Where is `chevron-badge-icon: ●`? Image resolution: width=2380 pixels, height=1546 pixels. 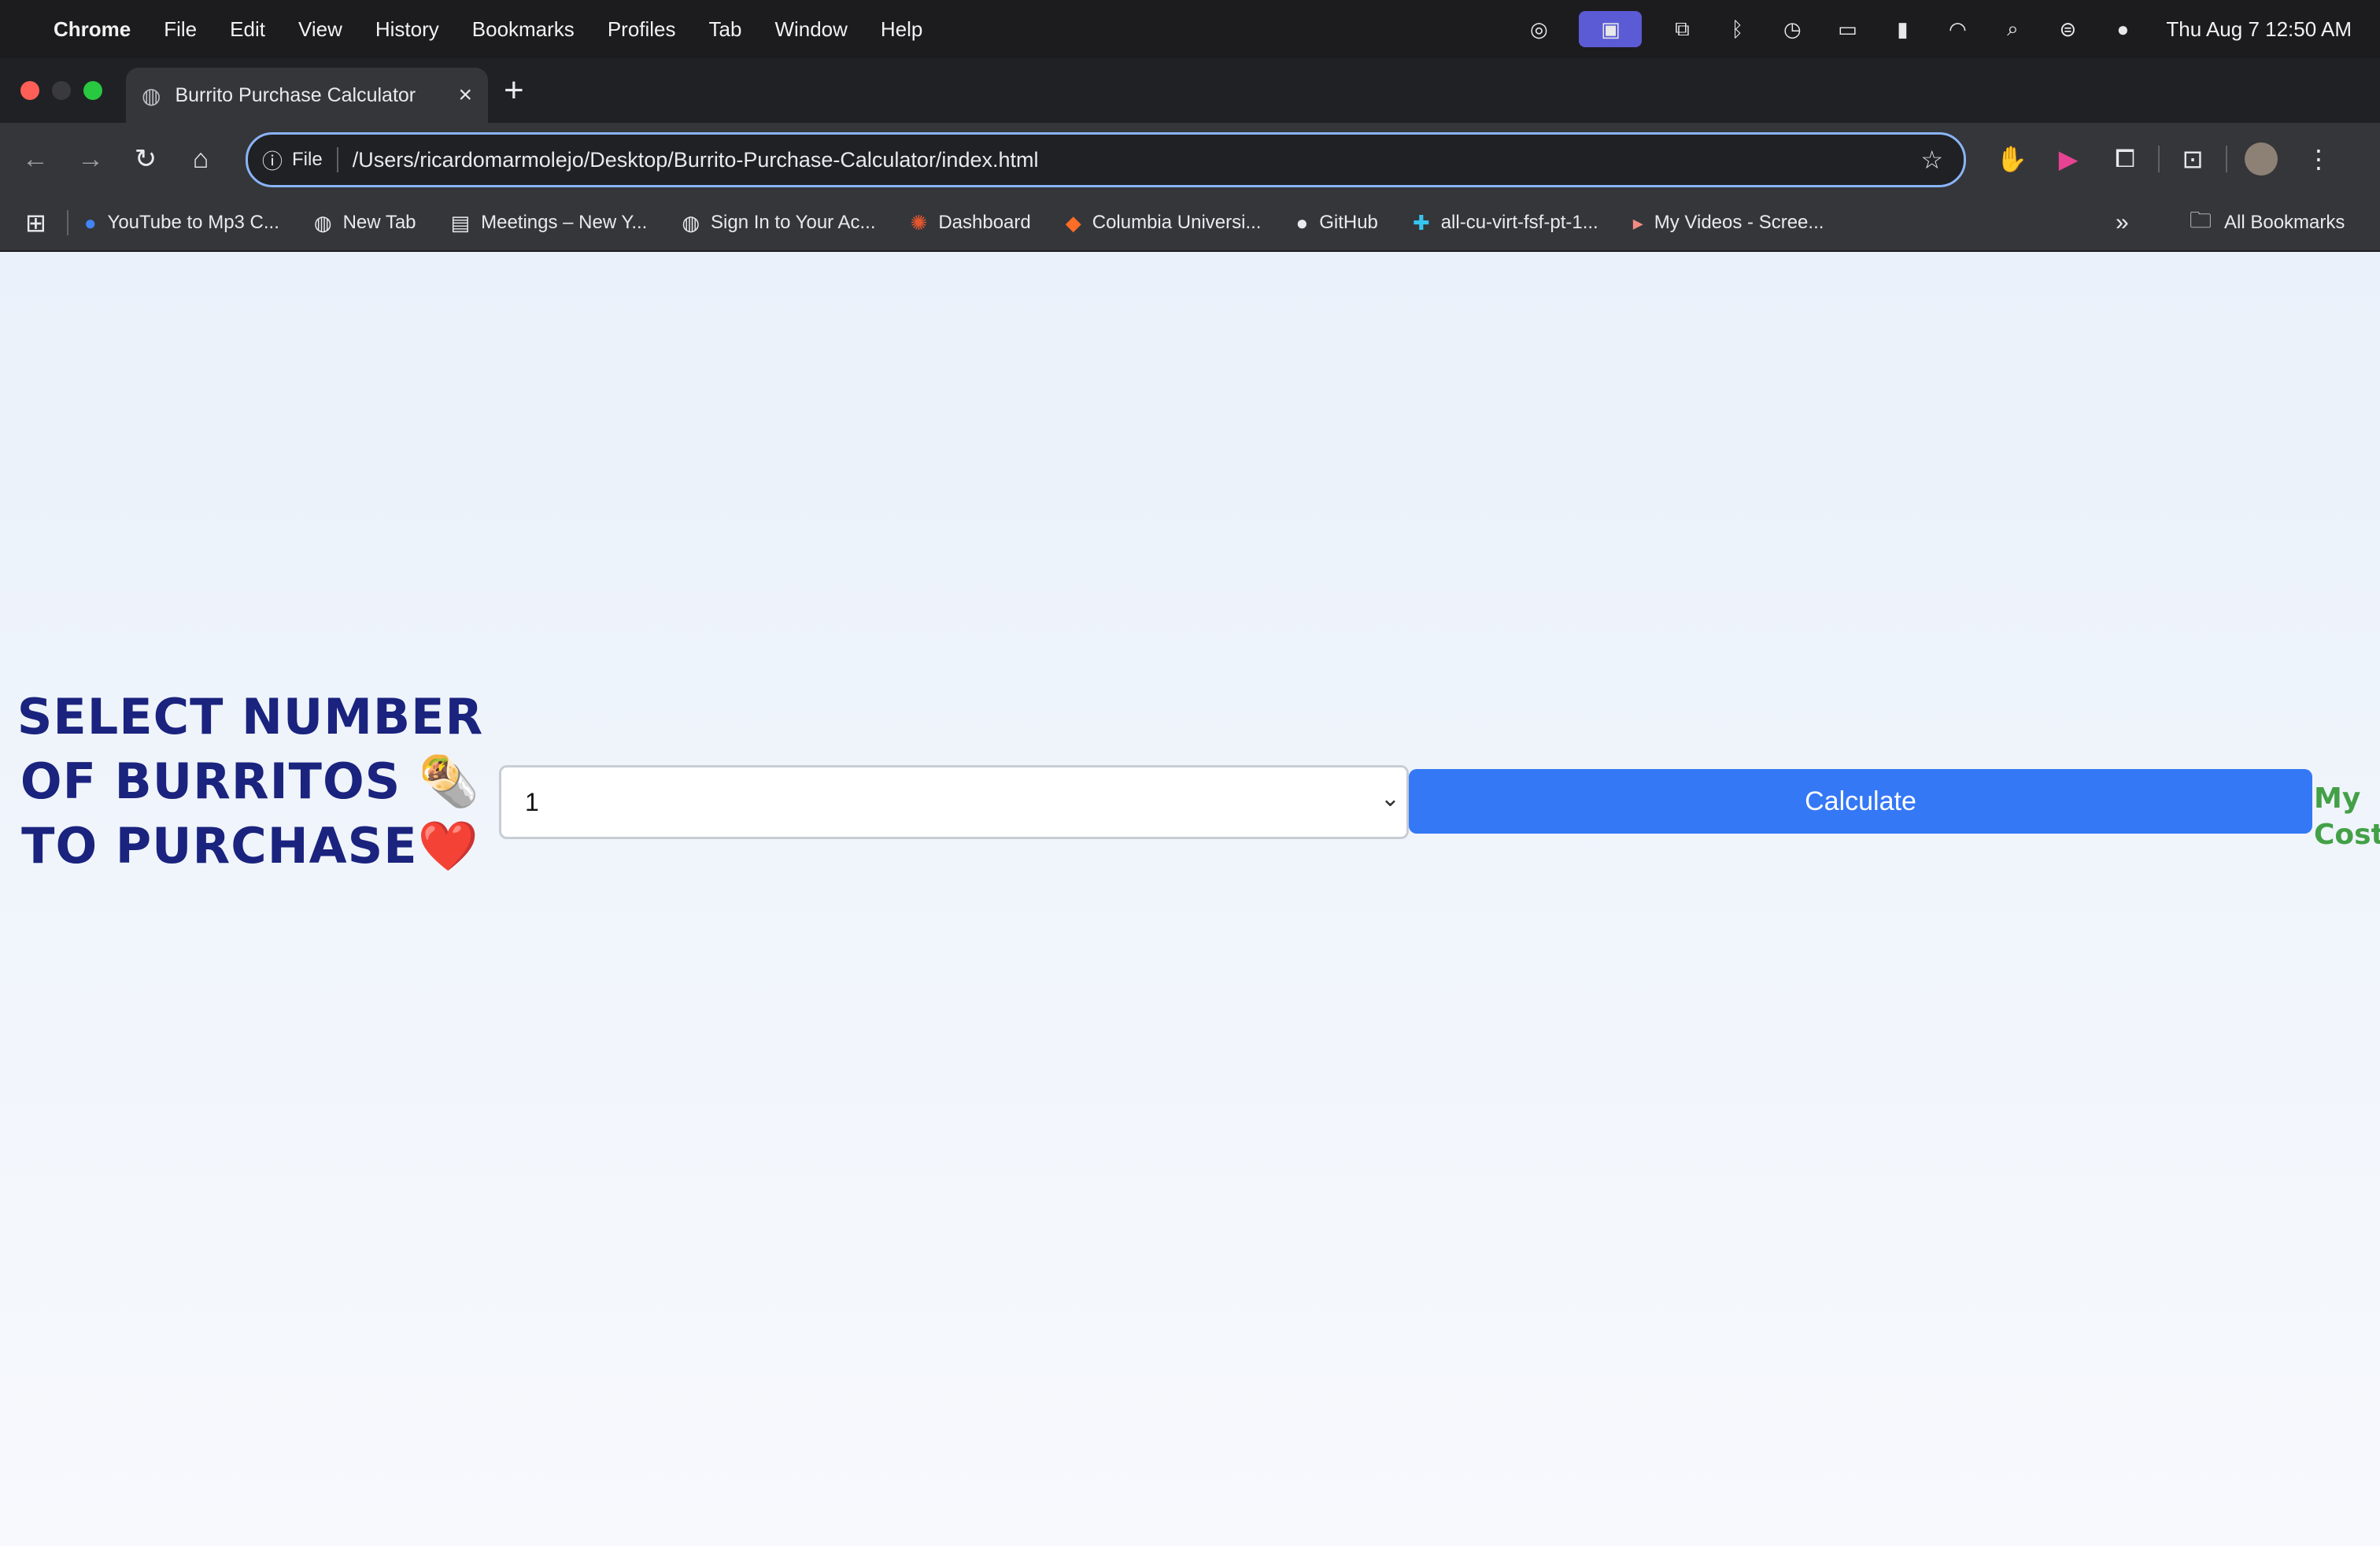
chevron-badge-icon: ● is located at coordinates (90, 223).